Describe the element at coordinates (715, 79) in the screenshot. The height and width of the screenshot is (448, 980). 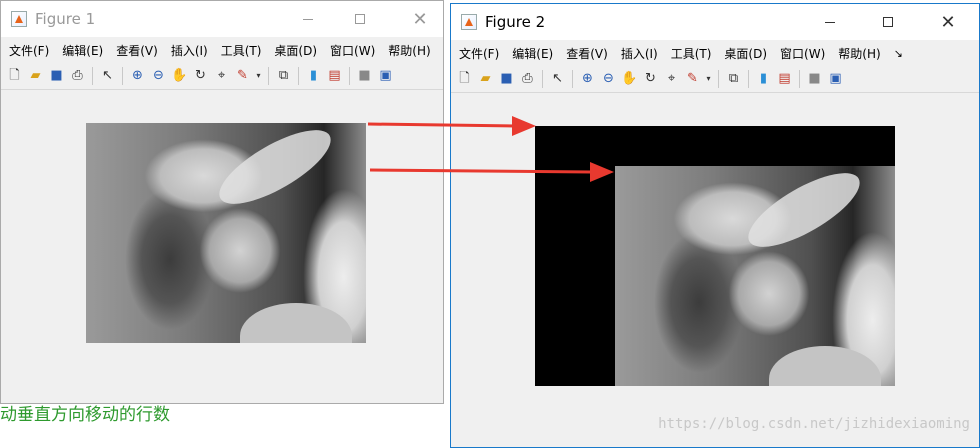
I see `figure2-toolbar: 🗋 ▰ ■ ⎙ ↖ ⊕ ⊖ ✋ ↻ ⌖ ✎ ▾ ⧉ ▮ ▤ ■ ▣` at that location.